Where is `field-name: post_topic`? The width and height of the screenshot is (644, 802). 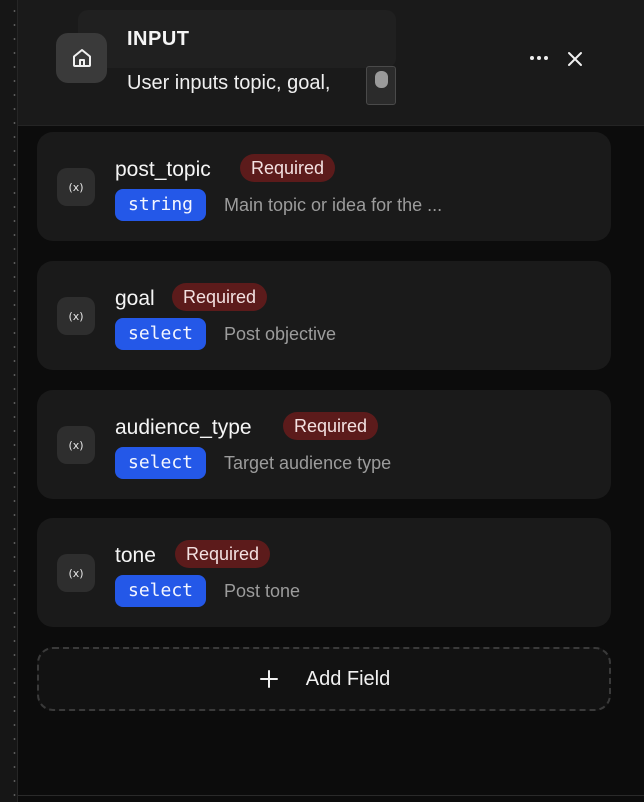
field-name: post_topic is located at coordinates (163, 169).